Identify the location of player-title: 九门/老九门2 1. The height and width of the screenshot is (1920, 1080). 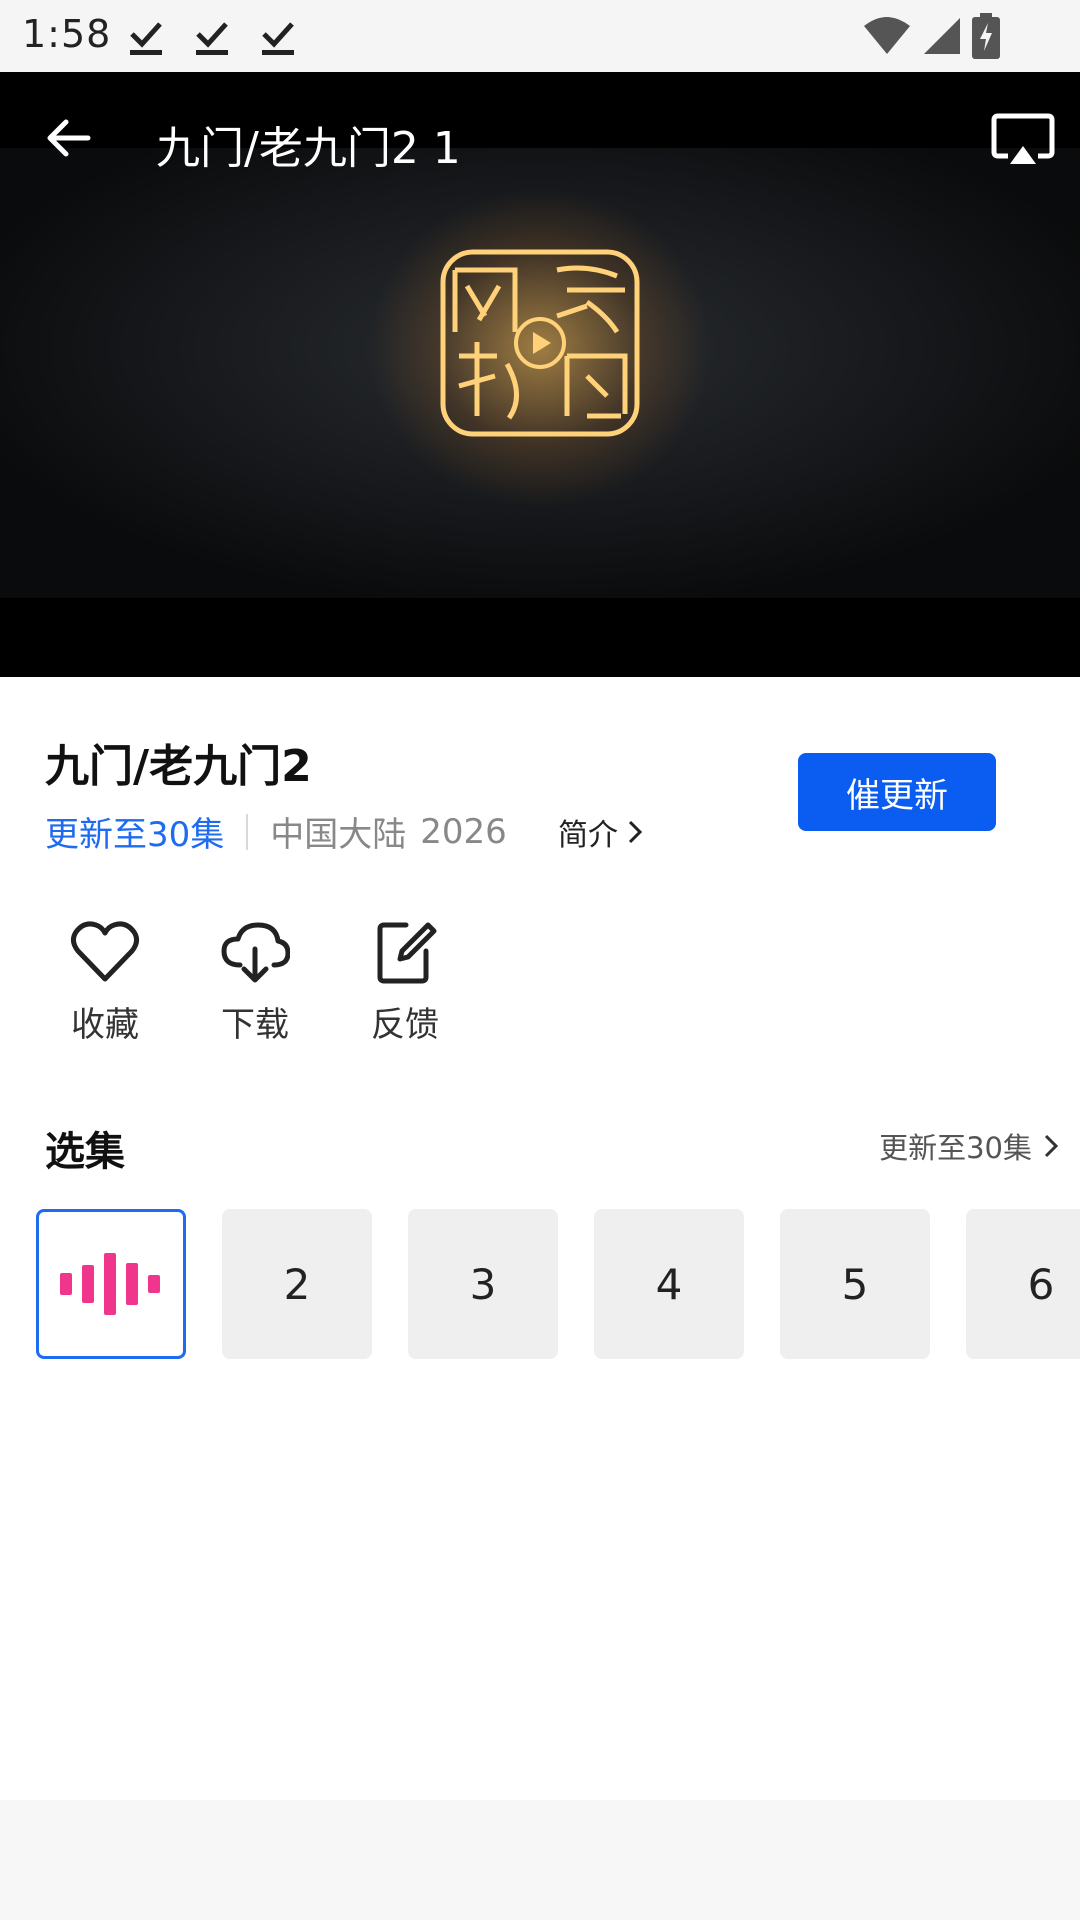
(308, 148).